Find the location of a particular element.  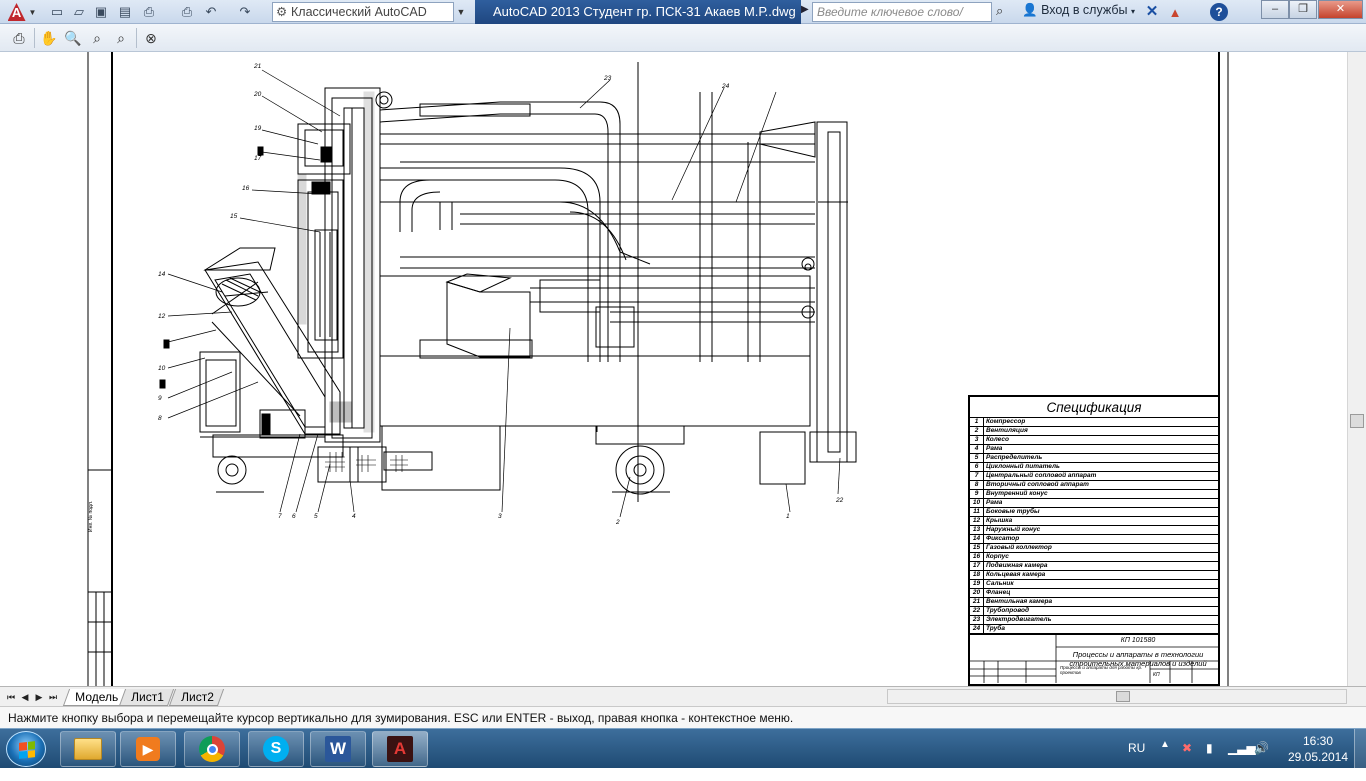

layout-tabs-bar: ⏮ ◀ ▶ ⏭ Модель Лист1 Лист2 is located at coordinates (683, 696).